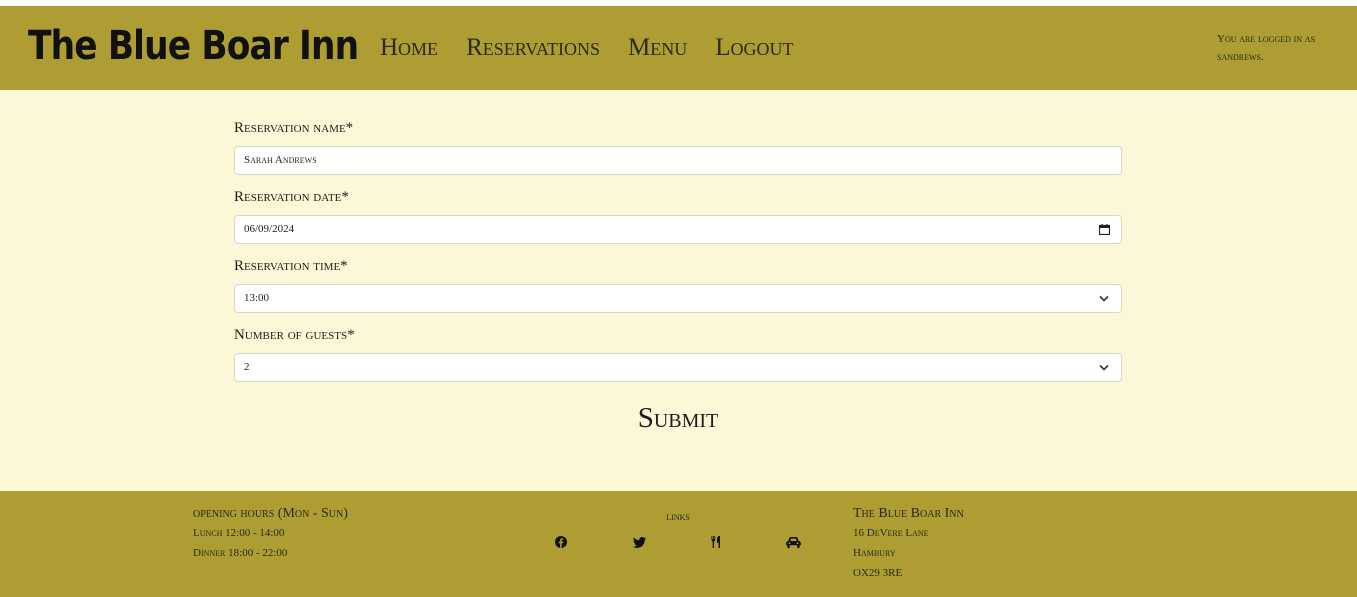 The width and height of the screenshot is (1357, 597). What do you see at coordinates (891, 533) in the screenshot?
I see `address-line: 16 DeVere Lane` at bounding box center [891, 533].